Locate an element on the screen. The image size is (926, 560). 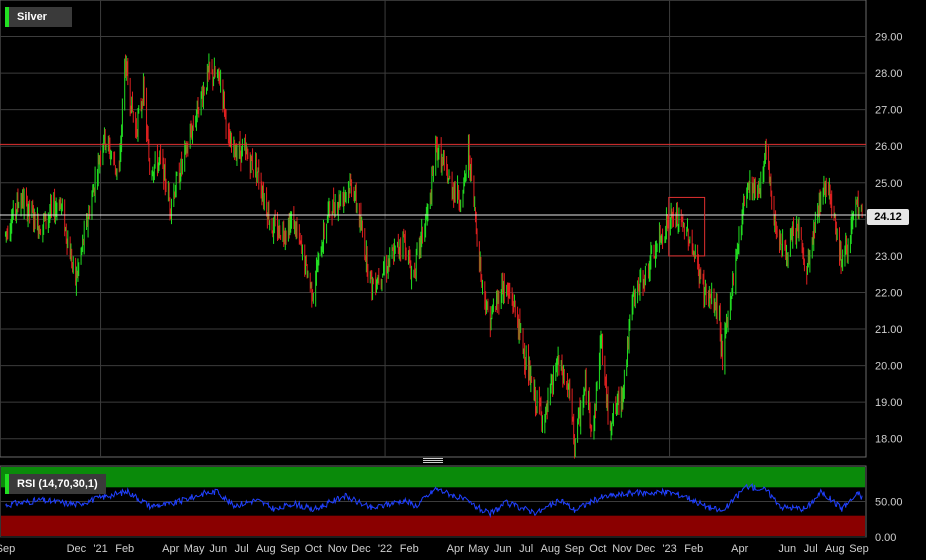
price-tick-label: 22.00 is located at coordinates (889, 293).